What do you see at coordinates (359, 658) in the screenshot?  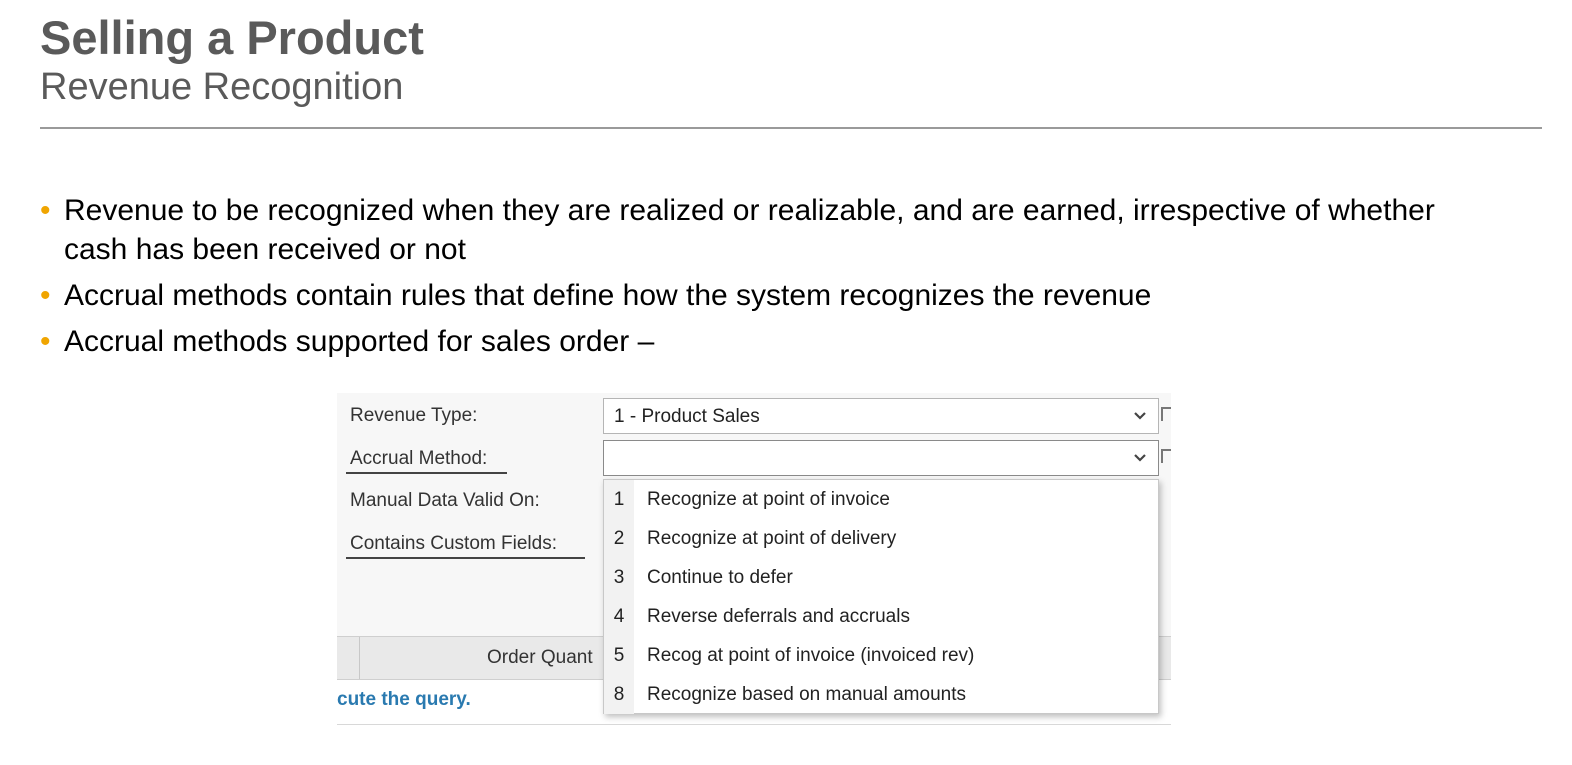 I see `grid-column-separator` at bounding box center [359, 658].